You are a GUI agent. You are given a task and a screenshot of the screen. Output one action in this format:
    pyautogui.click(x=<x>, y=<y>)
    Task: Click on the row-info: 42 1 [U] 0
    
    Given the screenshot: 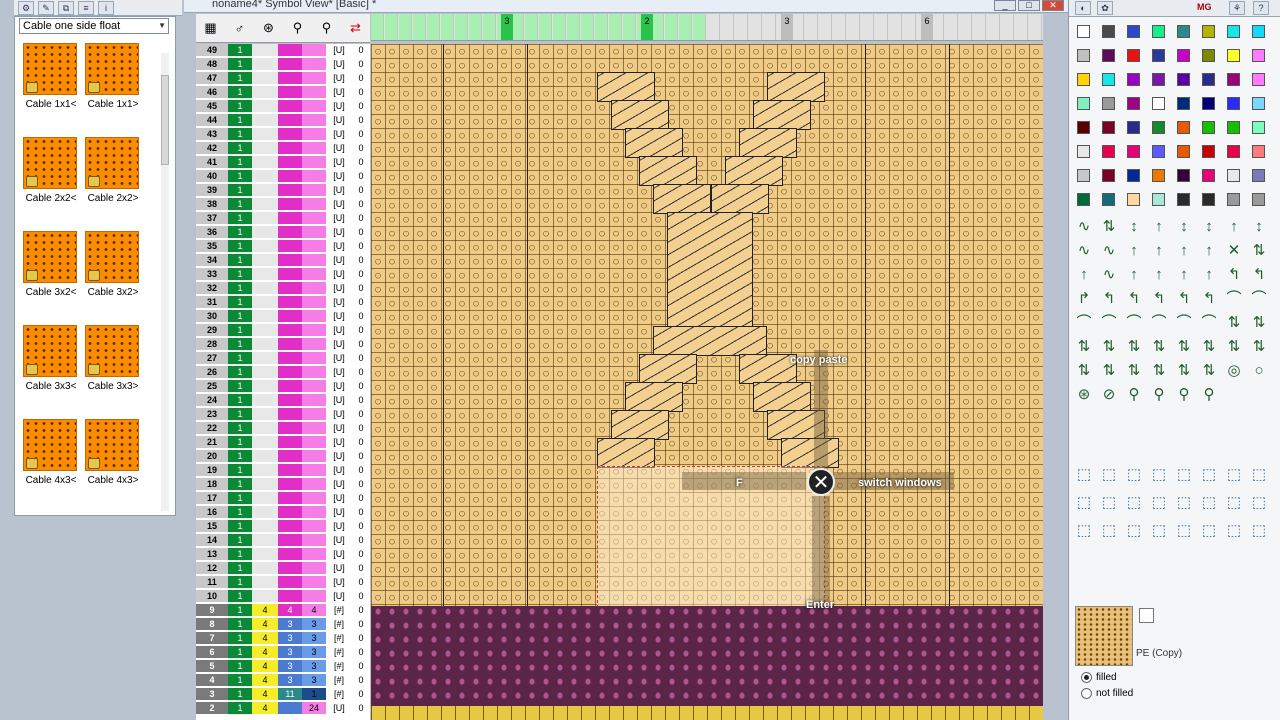 What is the action you would take?
    pyautogui.click(x=283, y=148)
    